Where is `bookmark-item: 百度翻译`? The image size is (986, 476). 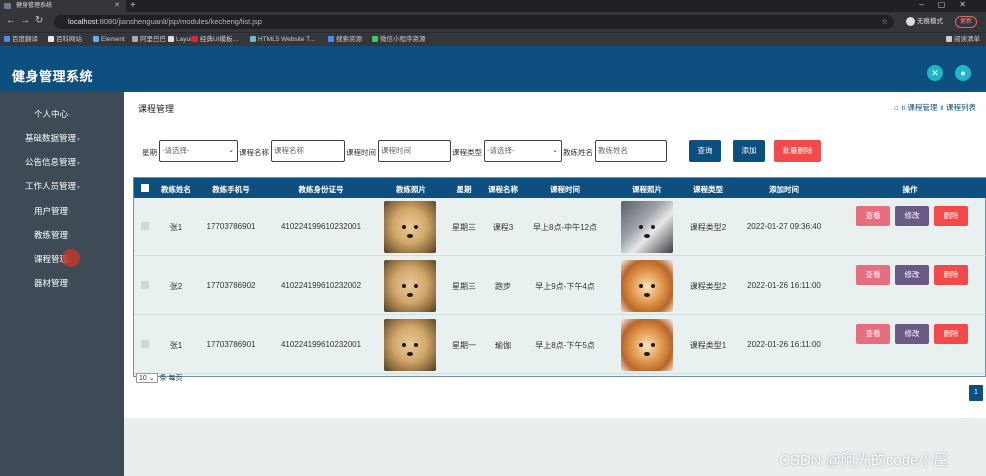
bookmark-item: 百度翻译 is located at coordinates (21, 40).